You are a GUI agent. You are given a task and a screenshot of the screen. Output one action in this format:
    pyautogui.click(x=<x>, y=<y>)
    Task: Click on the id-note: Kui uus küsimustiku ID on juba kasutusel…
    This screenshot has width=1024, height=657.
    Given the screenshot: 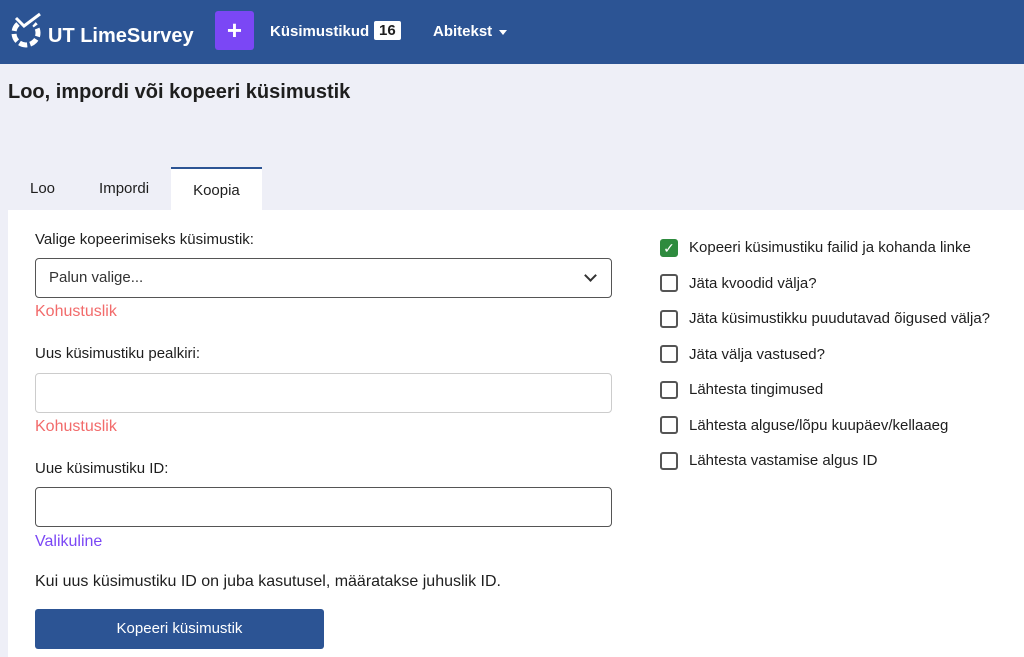 What is the action you would take?
    pyautogui.click(x=268, y=581)
    